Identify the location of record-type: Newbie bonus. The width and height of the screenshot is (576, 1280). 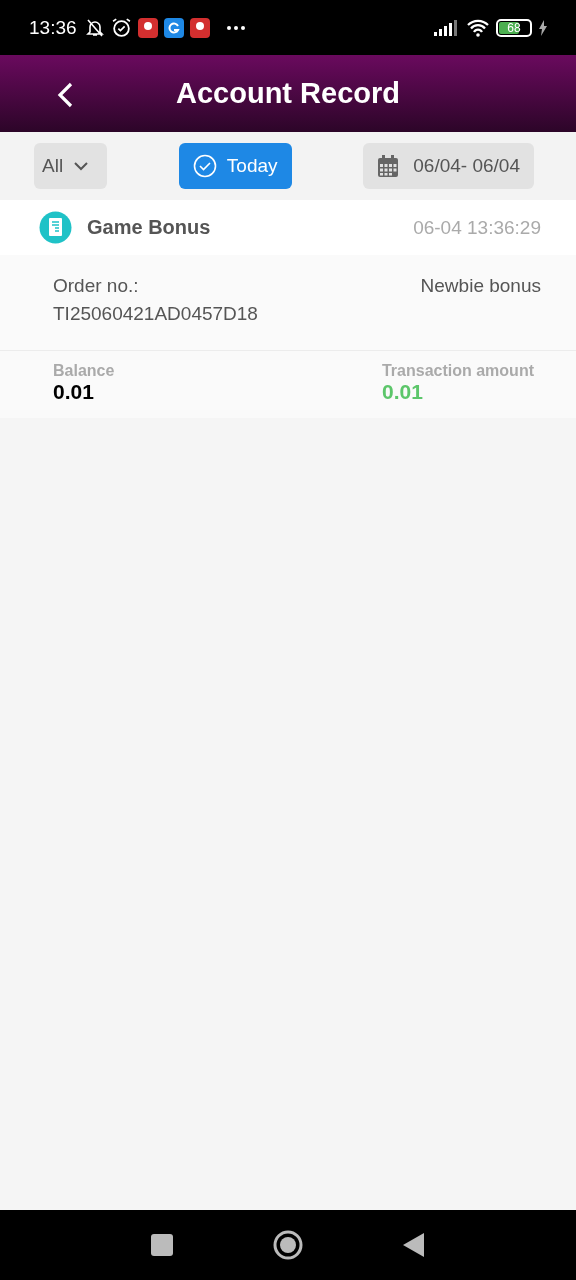
(480, 286).